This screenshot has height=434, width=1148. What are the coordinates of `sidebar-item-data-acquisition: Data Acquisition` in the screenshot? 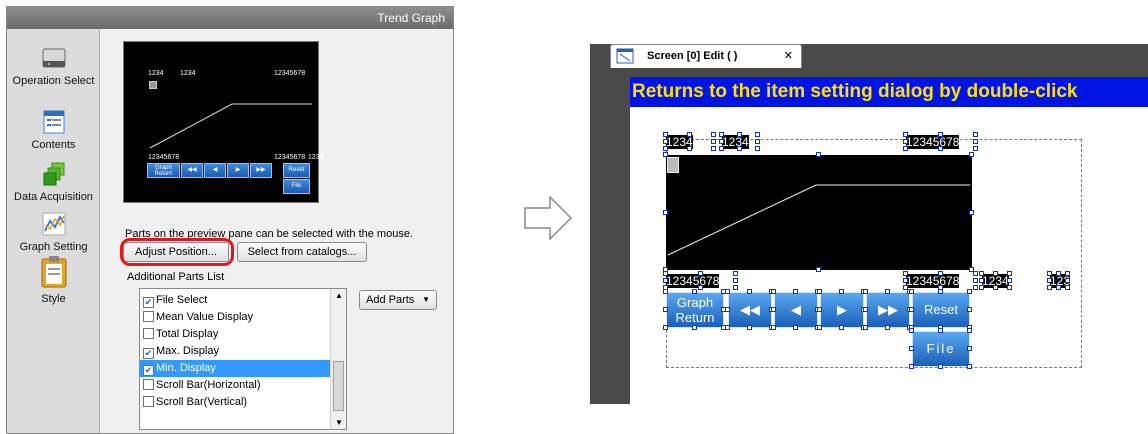 It's located at (53, 182).